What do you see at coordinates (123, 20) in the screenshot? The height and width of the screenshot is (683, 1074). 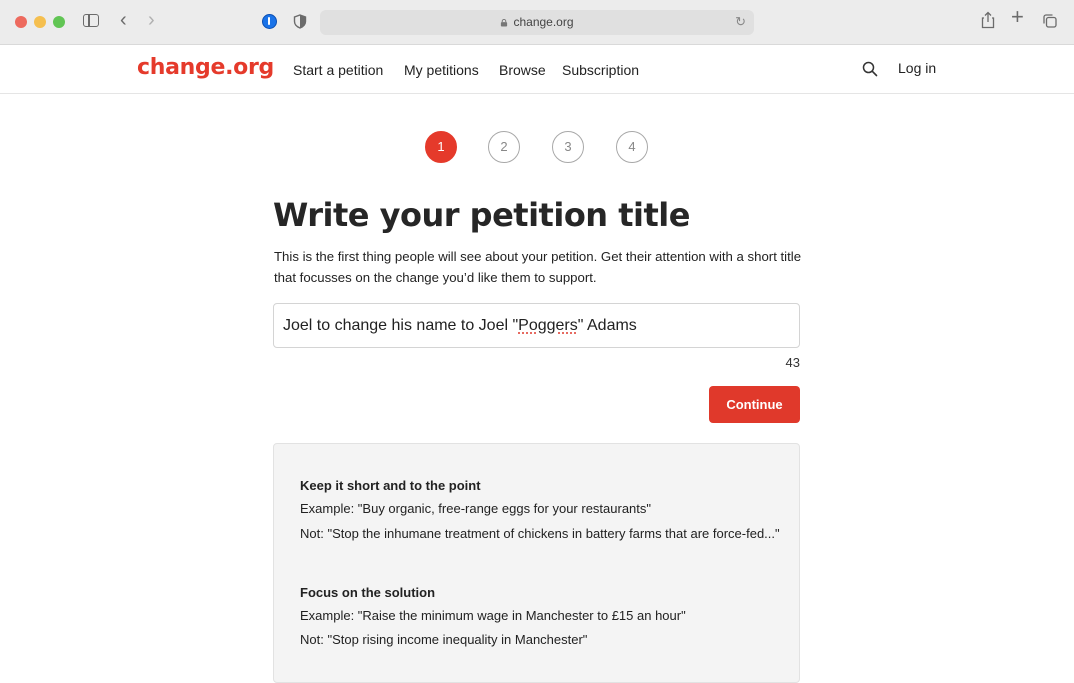 I see `back-icon: ‹` at bounding box center [123, 20].